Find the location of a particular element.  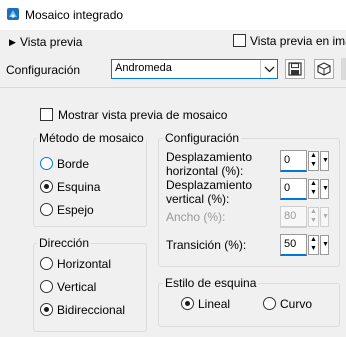

preset-combobox: Andromeda is located at coordinates (194, 69).